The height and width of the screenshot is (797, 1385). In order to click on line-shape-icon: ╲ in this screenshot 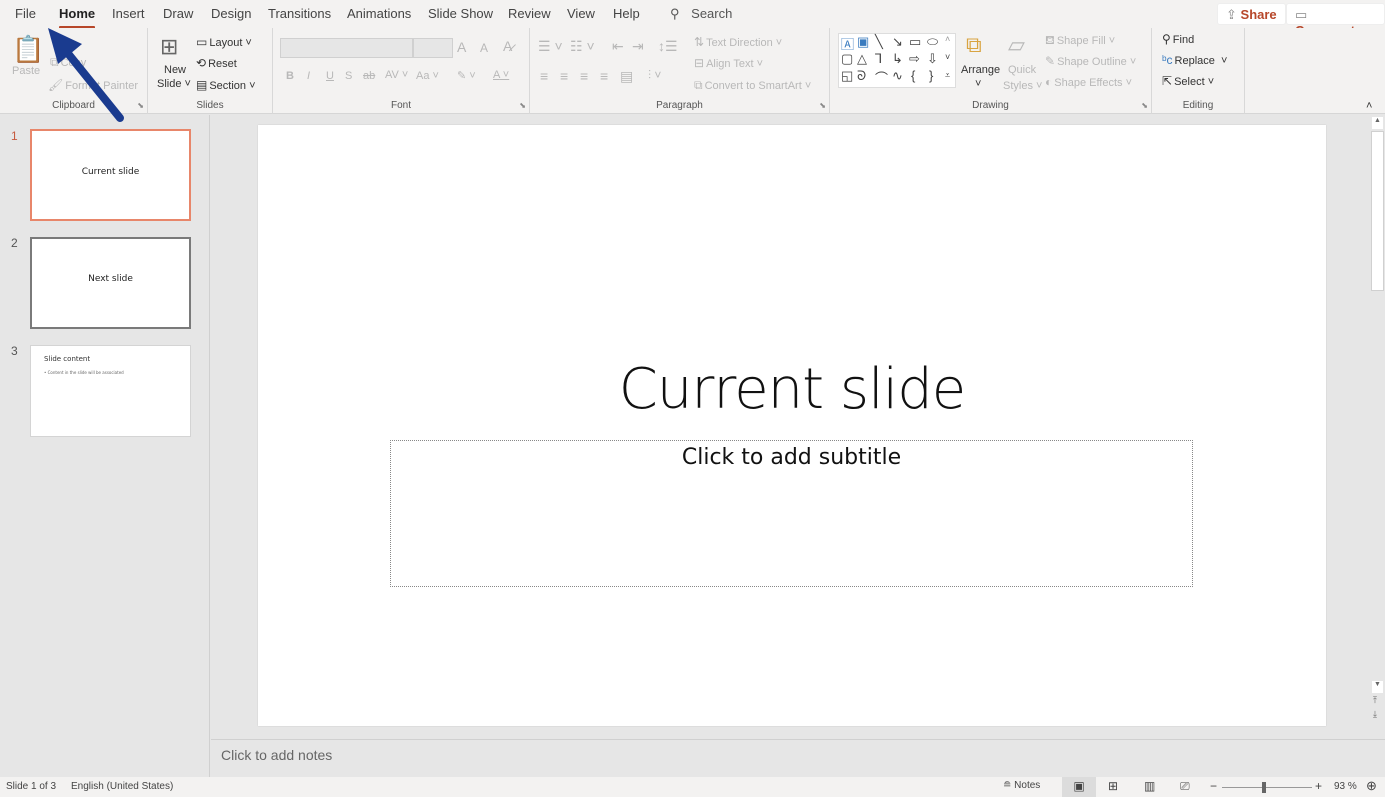, I will do `click(879, 42)`.